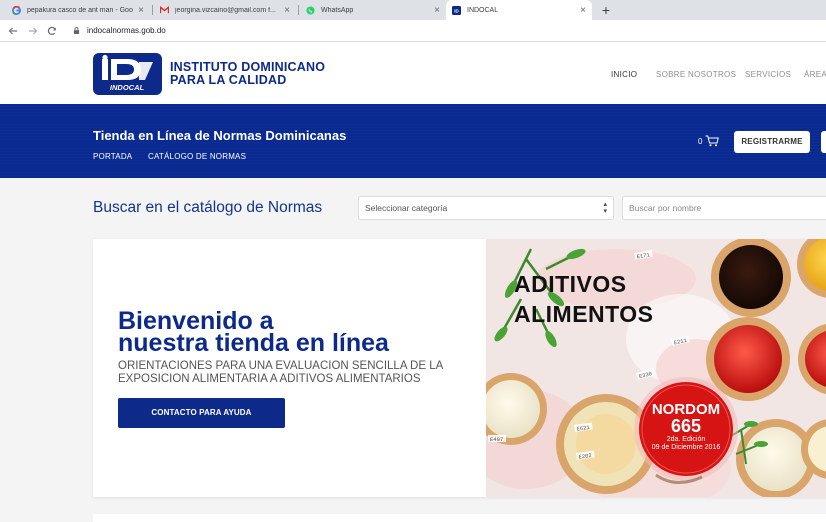 The height and width of the screenshot is (522, 826). What do you see at coordinates (605, 208) in the screenshot?
I see `select-arrows-icon: ▴ ▾` at bounding box center [605, 208].